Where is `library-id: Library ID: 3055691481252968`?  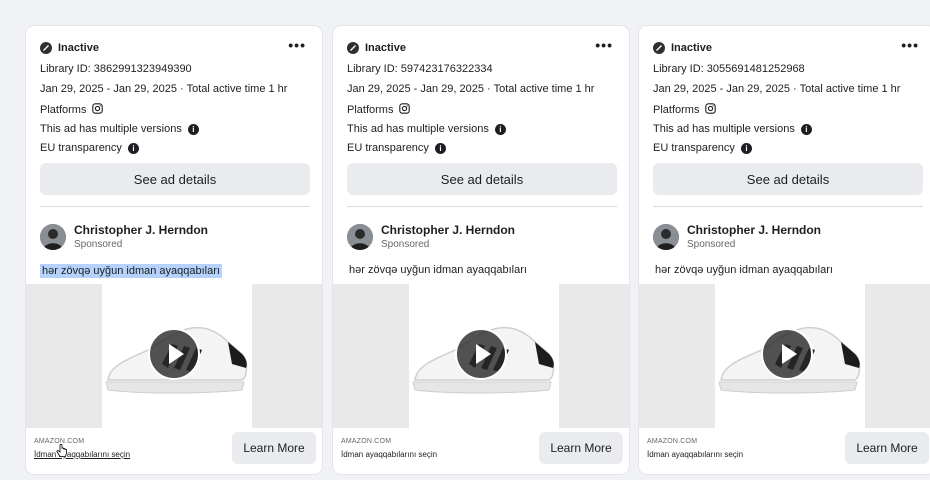
library-id: Library ID: 3055691481252968 is located at coordinates (729, 69).